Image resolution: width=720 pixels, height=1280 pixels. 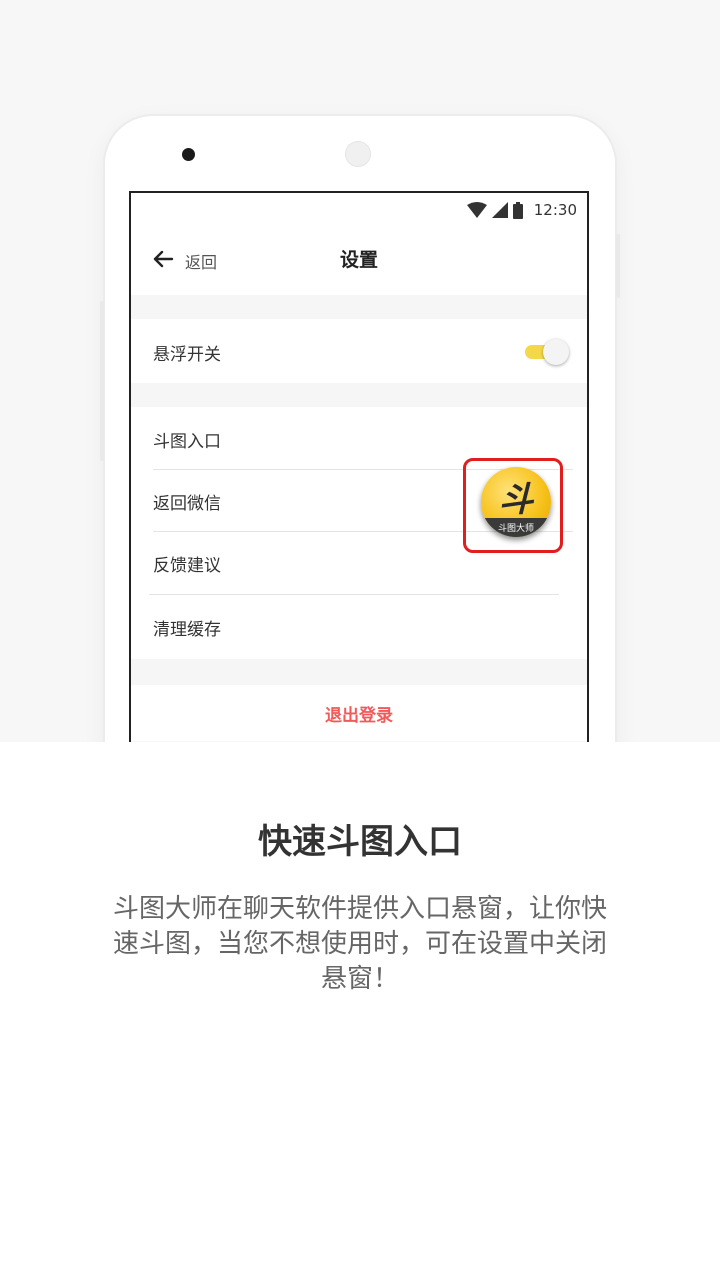 What do you see at coordinates (476, 210) in the screenshot?
I see `wifi-icon` at bounding box center [476, 210].